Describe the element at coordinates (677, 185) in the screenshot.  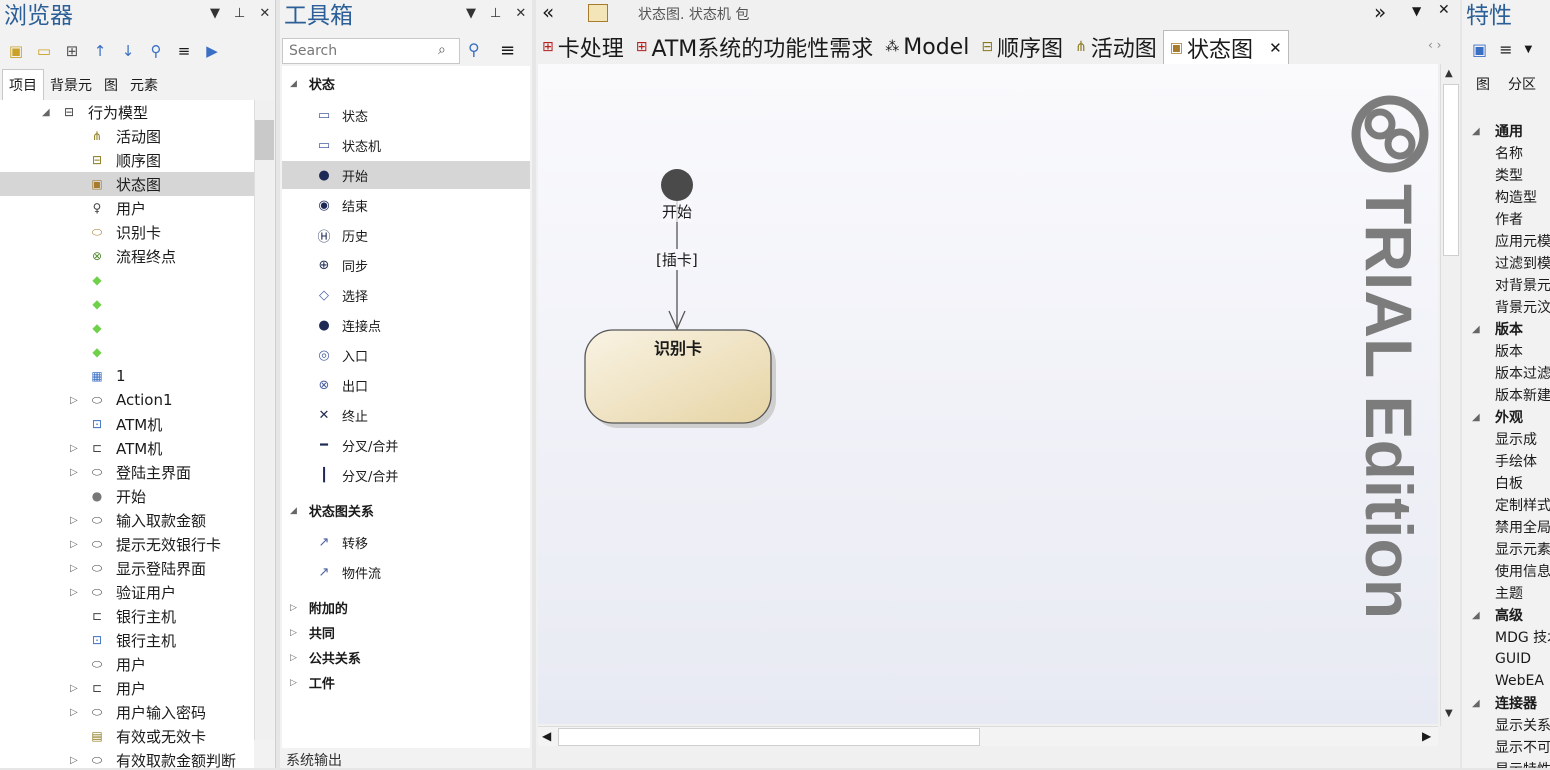
I see `initial-node` at that location.